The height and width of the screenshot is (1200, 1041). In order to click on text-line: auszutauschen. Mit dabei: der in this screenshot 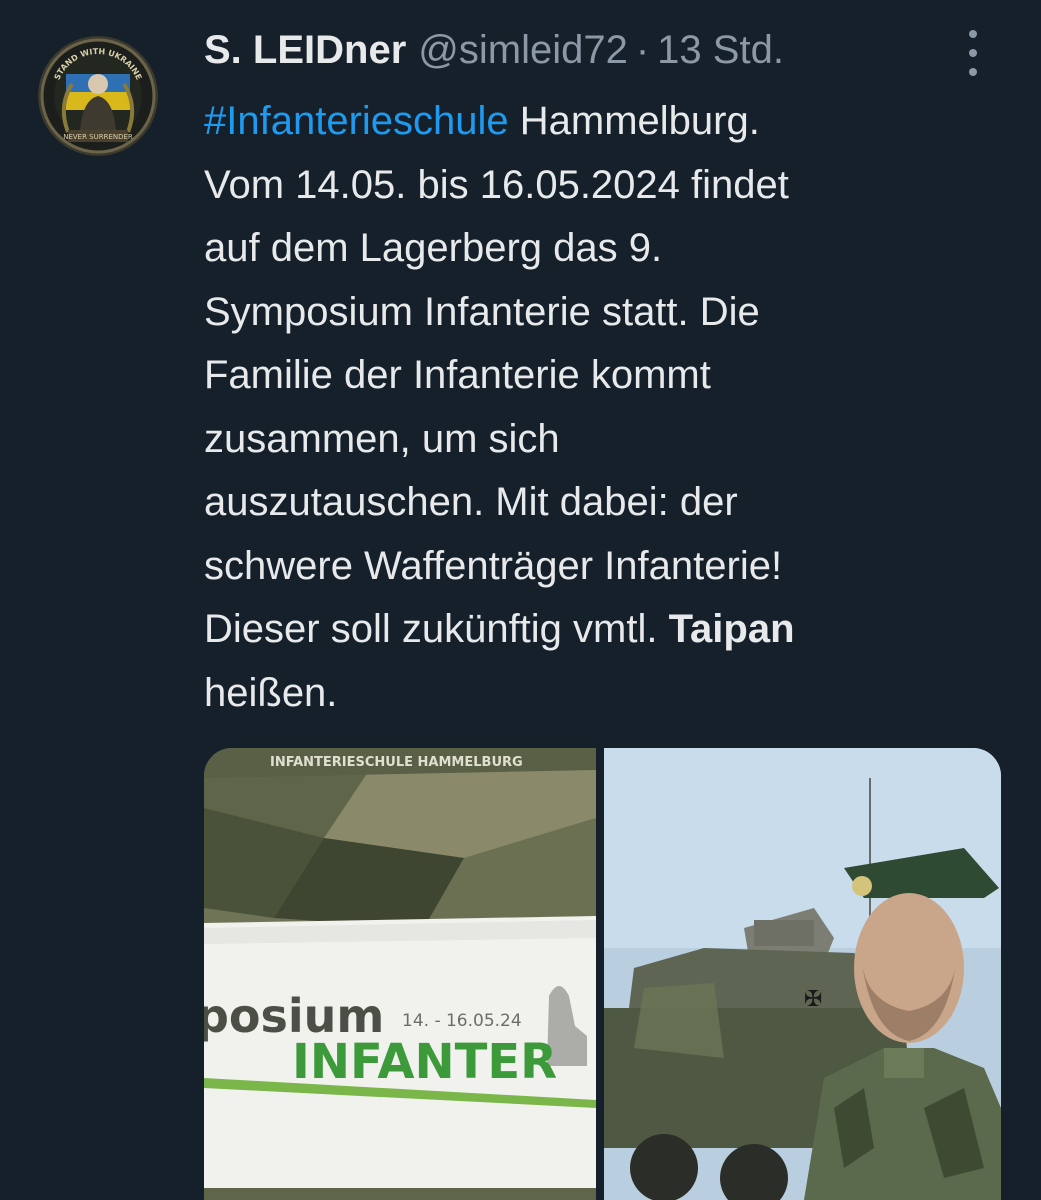, I will do `click(471, 502)`.